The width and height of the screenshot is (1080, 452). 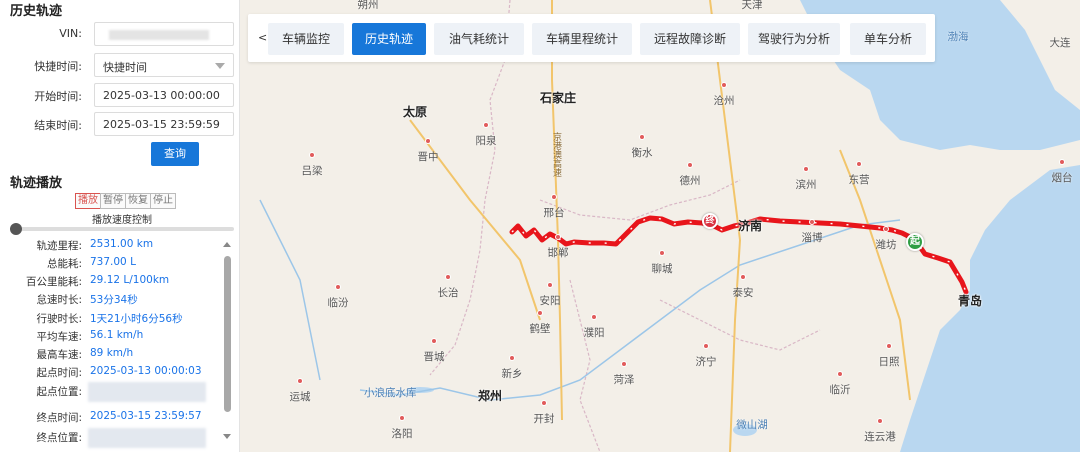 I want to click on tab-remote-diagnosis: 远程故障诊断, so click(x=690, y=39).